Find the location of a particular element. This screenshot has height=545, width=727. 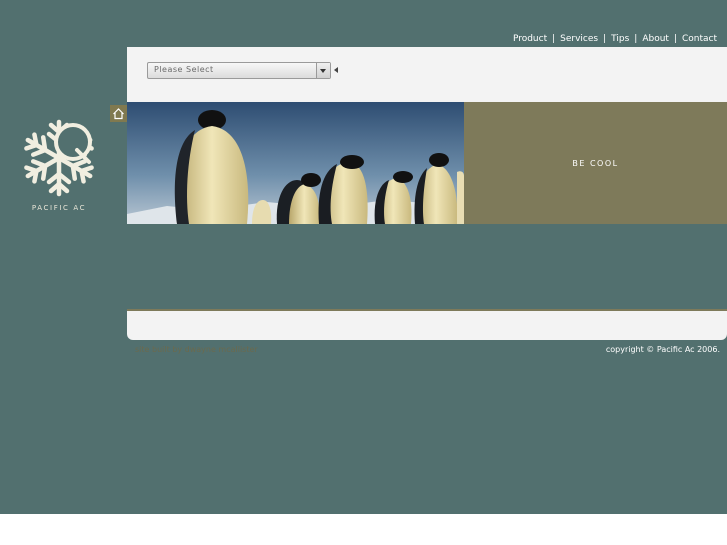

nav-link-about: About is located at coordinates (655, 39).